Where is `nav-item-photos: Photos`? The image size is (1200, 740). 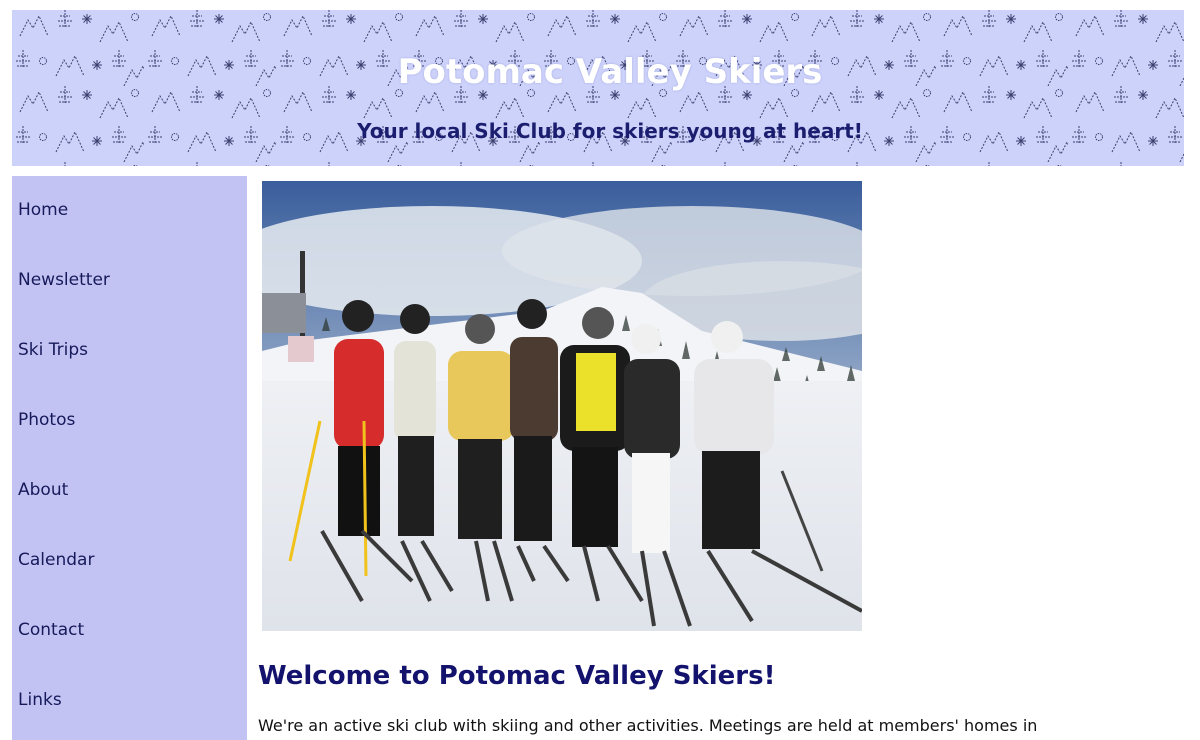 nav-item-photos: Photos is located at coordinates (46, 420).